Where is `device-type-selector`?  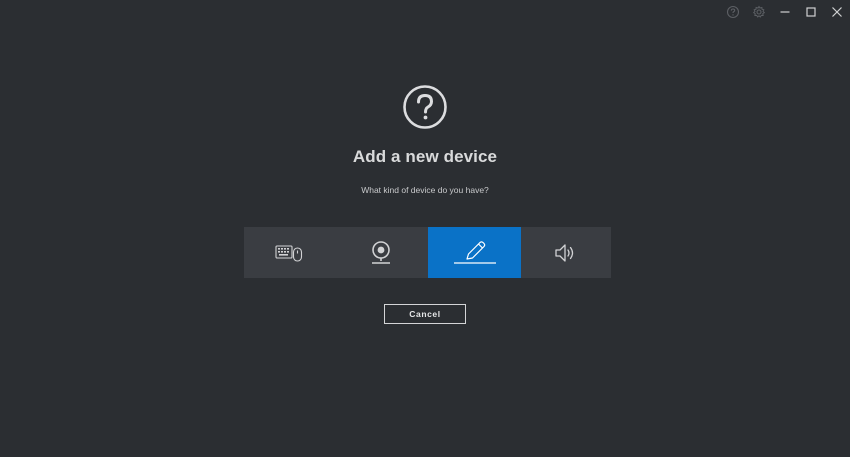 device-type-selector is located at coordinates (427, 252).